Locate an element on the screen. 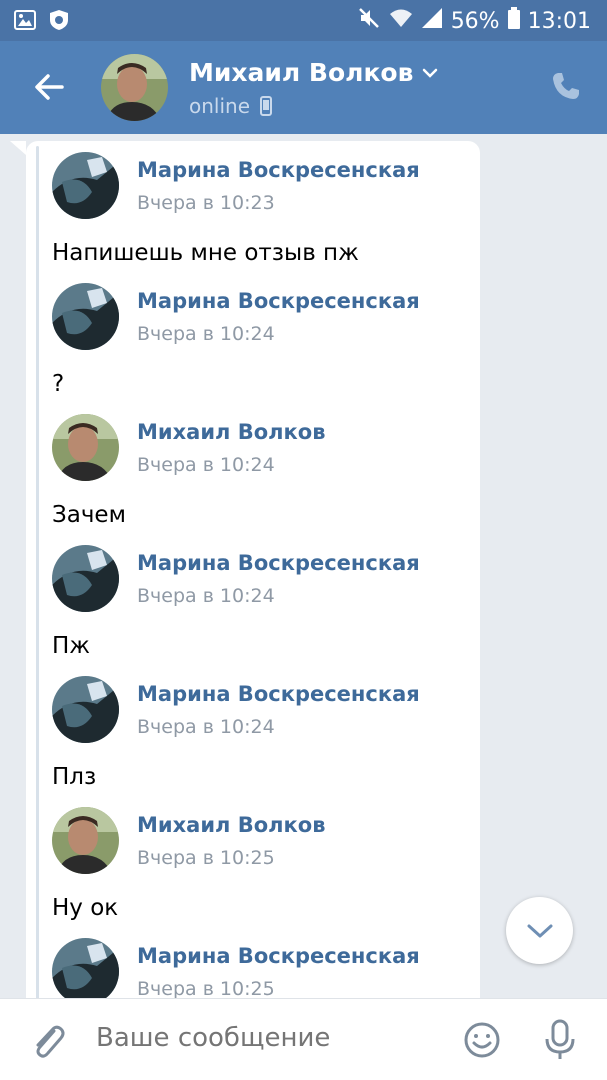  contact-name: Михаил Волков is located at coordinates (314, 72).